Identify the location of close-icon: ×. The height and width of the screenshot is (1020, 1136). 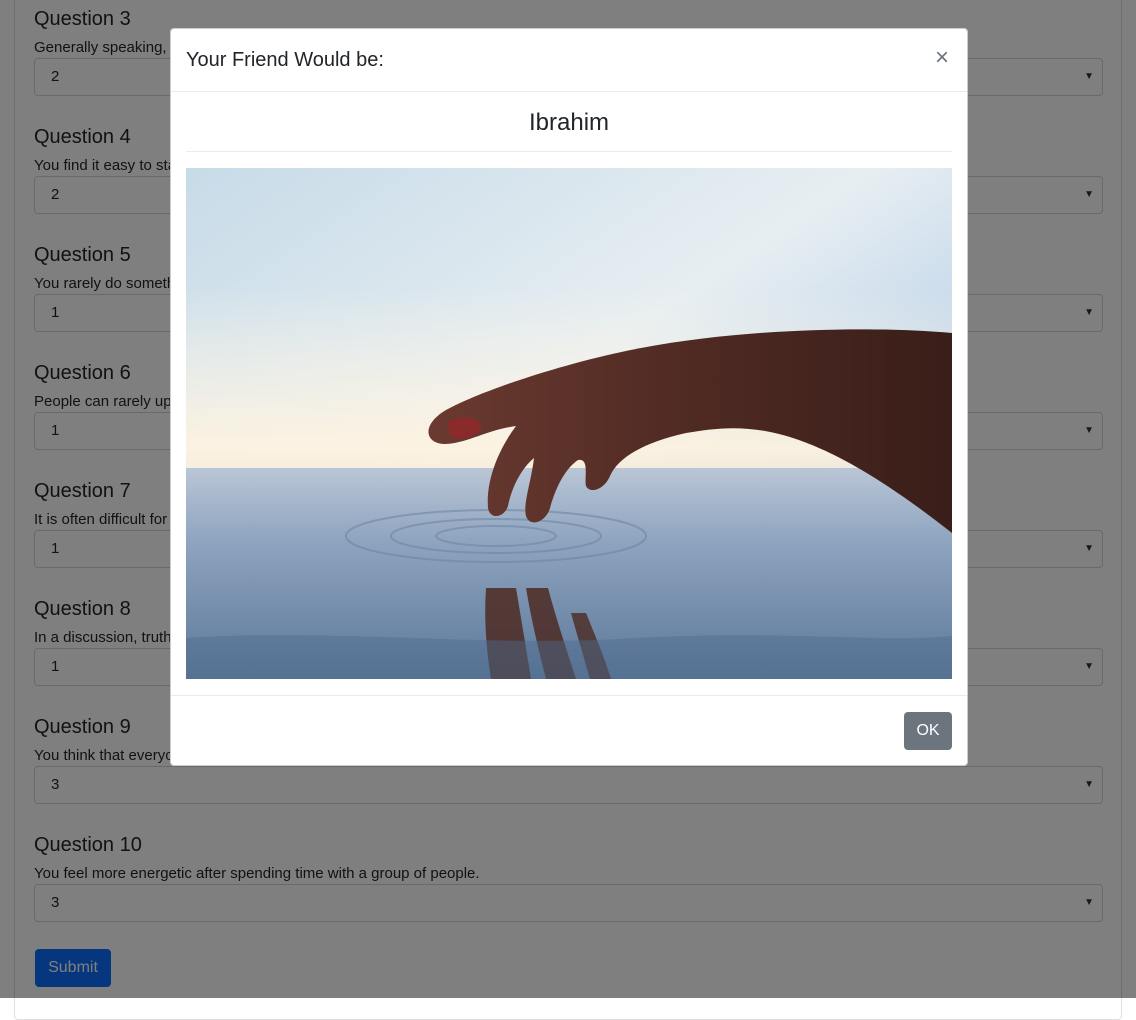
(942, 58).